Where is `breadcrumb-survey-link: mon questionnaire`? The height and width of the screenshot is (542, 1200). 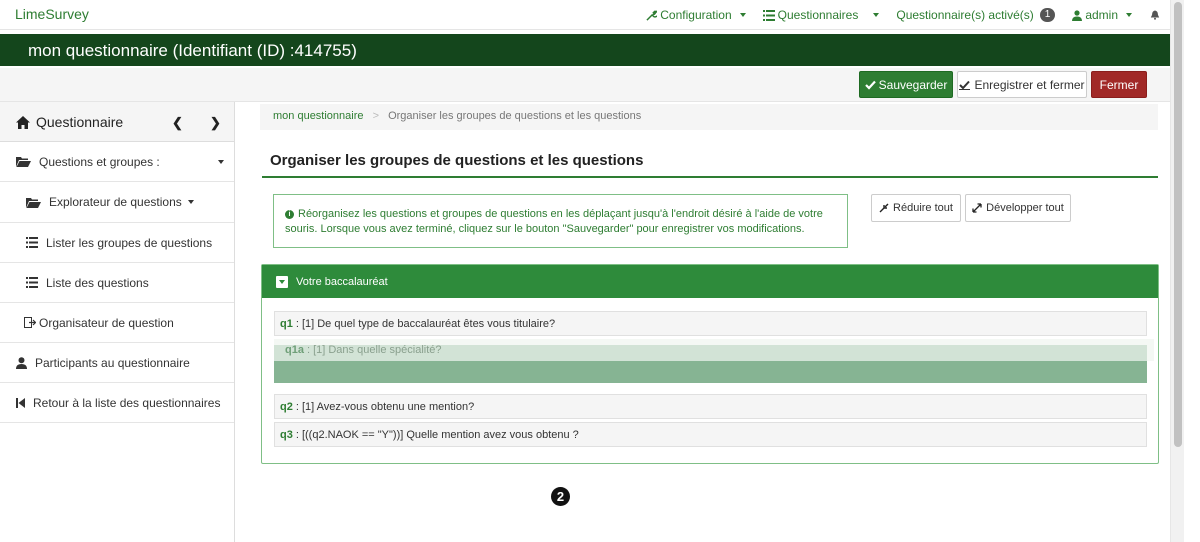 breadcrumb-survey-link: mon questionnaire is located at coordinates (318, 116).